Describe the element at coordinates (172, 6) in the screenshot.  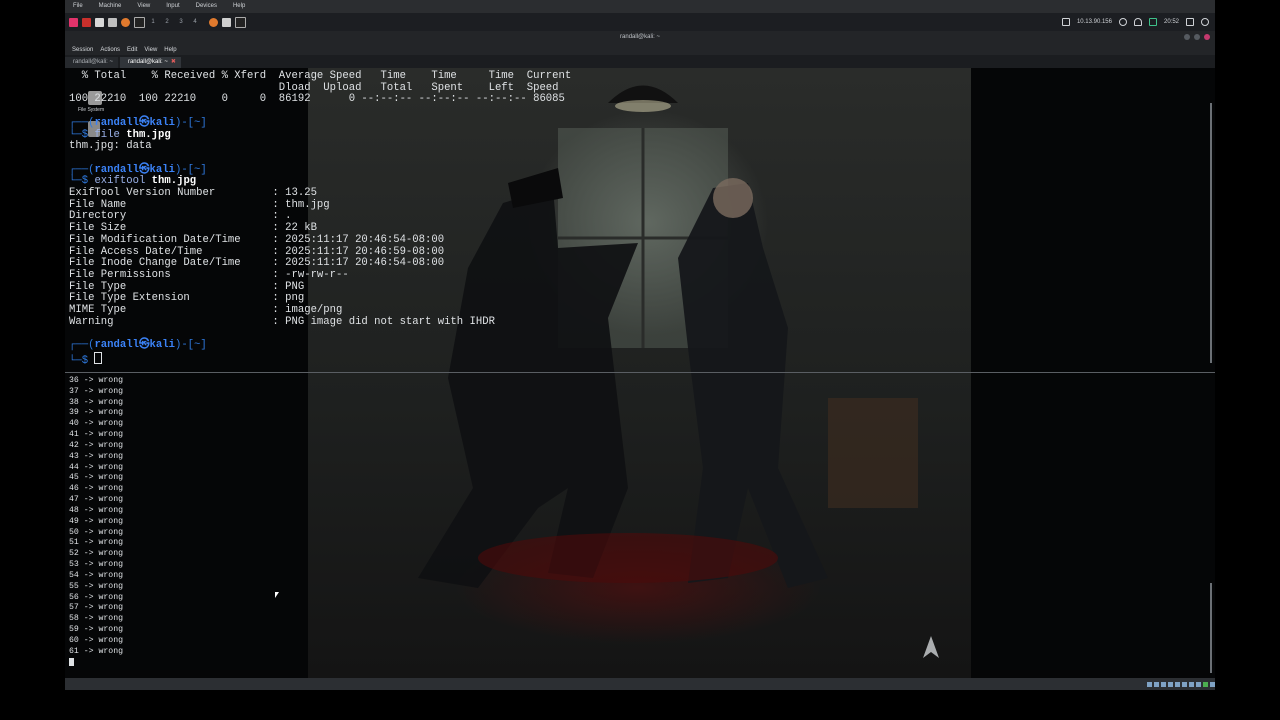
I see `vbox-menu-input: Input` at that location.